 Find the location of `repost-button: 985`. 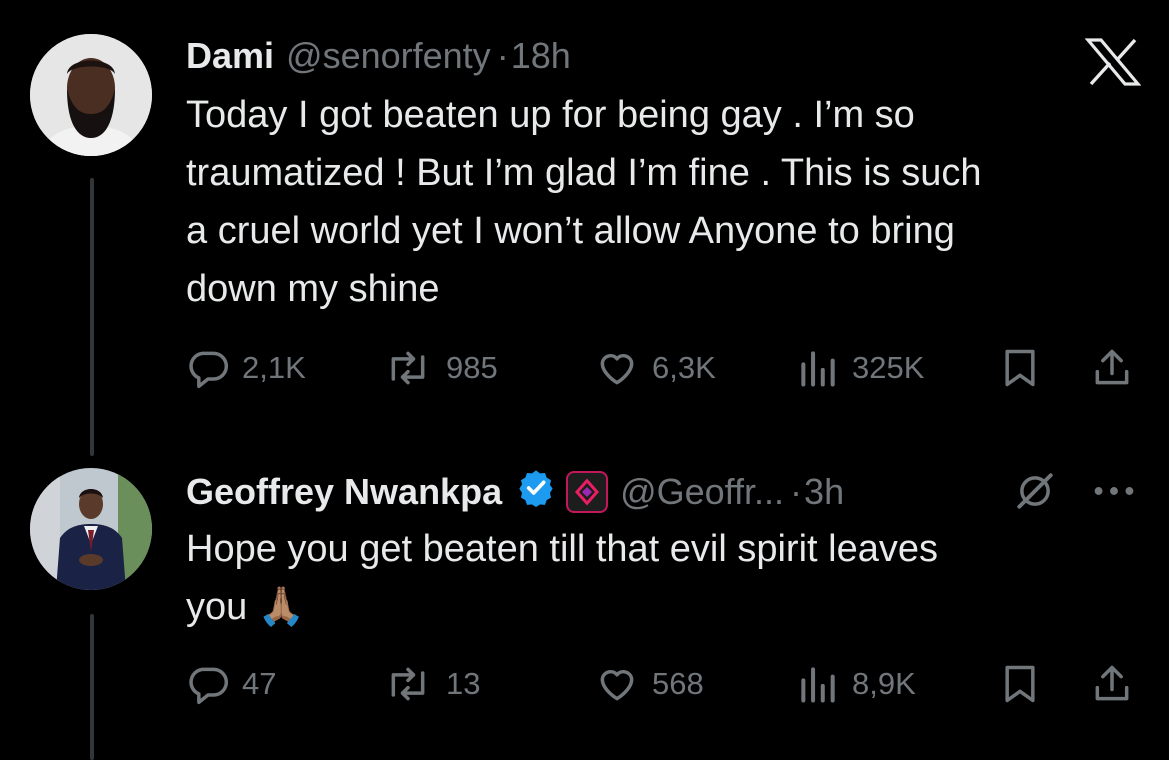

repost-button: 985 is located at coordinates (440, 368).